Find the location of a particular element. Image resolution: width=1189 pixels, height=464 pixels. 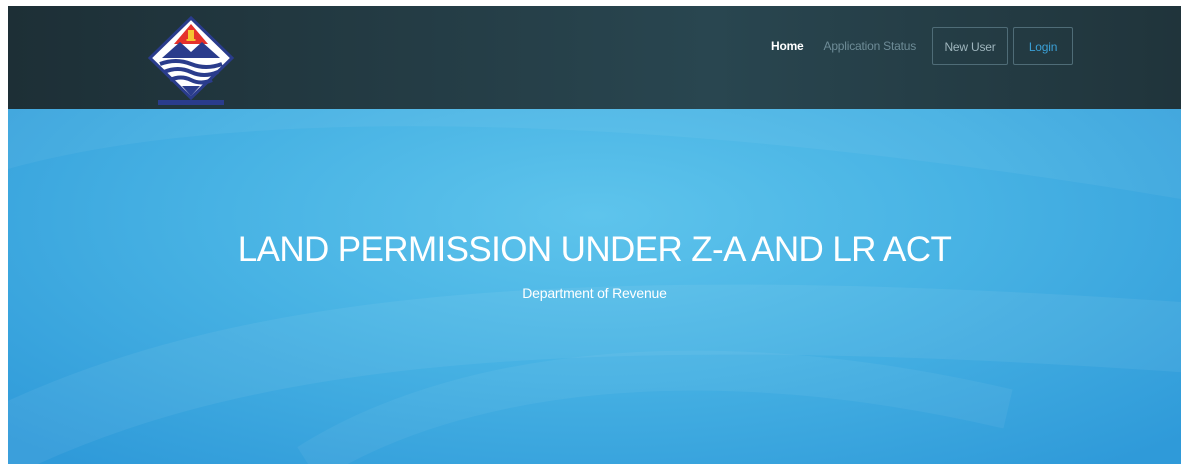

nav-application-status-link: Application Status is located at coordinates (870, 46).